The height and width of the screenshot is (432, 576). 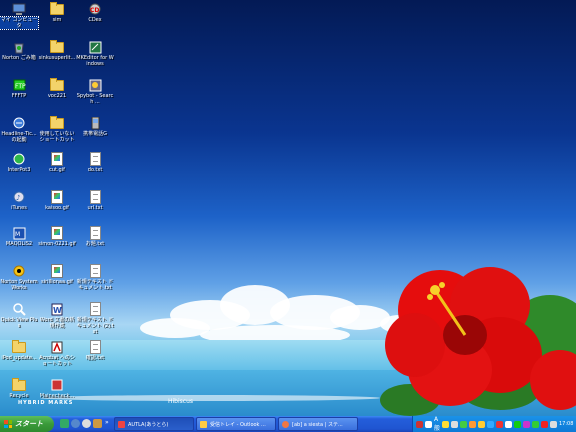 I want to click on maqolis-icon: M, so click(x=19, y=233).